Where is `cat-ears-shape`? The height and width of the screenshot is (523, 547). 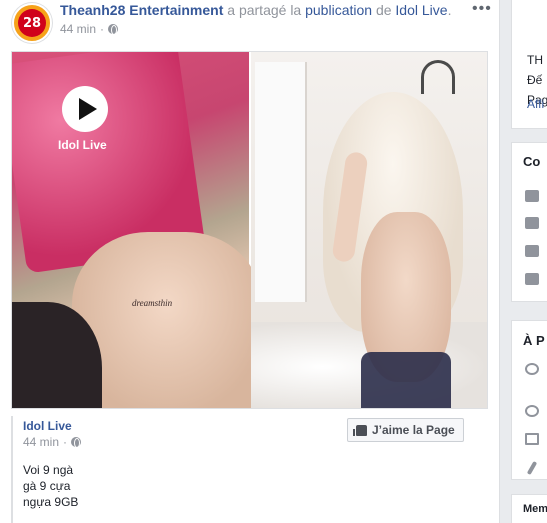
cat-ears-shape is located at coordinates (438, 77).